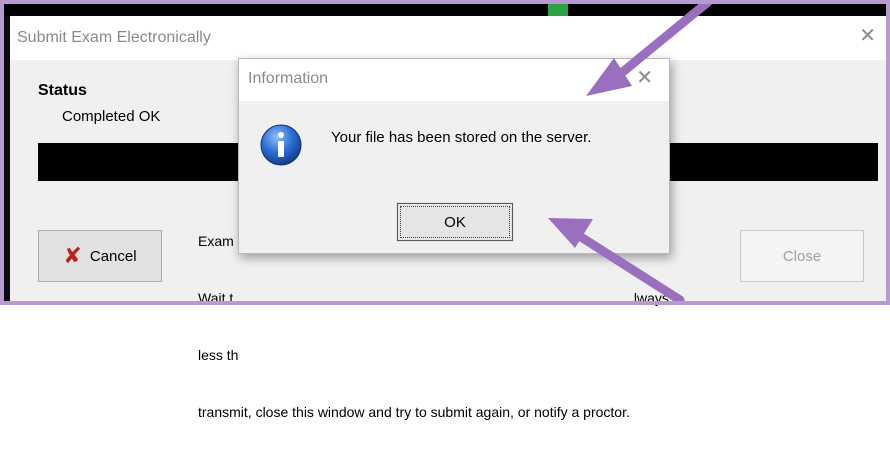 This screenshot has height=460, width=890. What do you see at coordinates (114, 37) in the screenshot?
I see `main-window-title: Submit Exam Electronically` at bounding box center [114, 37].